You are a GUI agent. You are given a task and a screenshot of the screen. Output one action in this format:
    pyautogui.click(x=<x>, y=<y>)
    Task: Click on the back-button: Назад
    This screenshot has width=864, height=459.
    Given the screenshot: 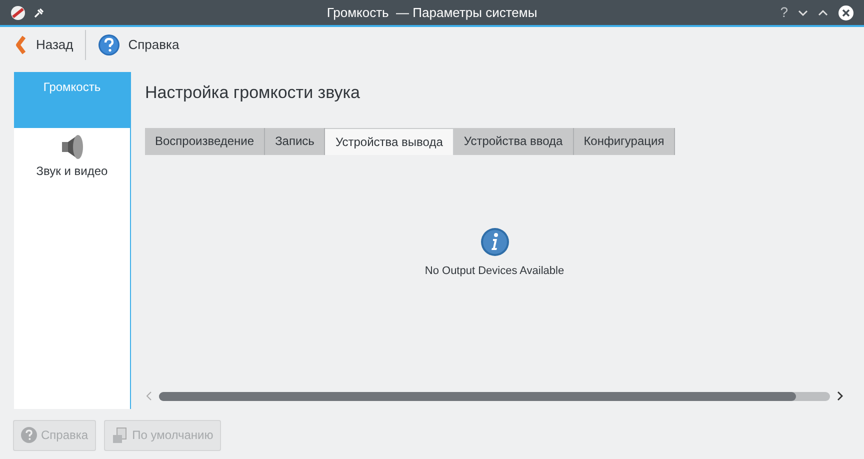 What is the action you would take?
    pyautogui.click(x=44, y=45)
    